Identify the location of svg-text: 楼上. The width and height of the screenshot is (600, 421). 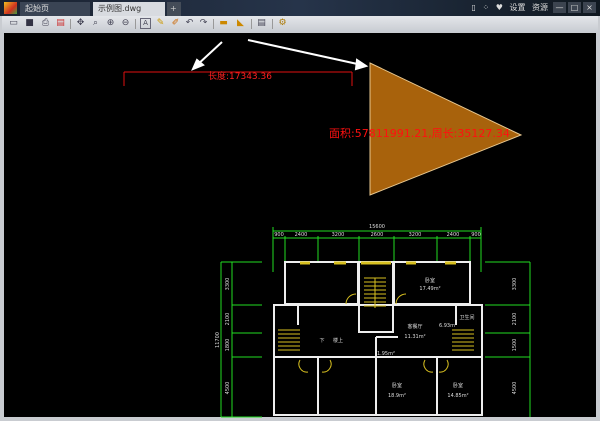
(338, 340).